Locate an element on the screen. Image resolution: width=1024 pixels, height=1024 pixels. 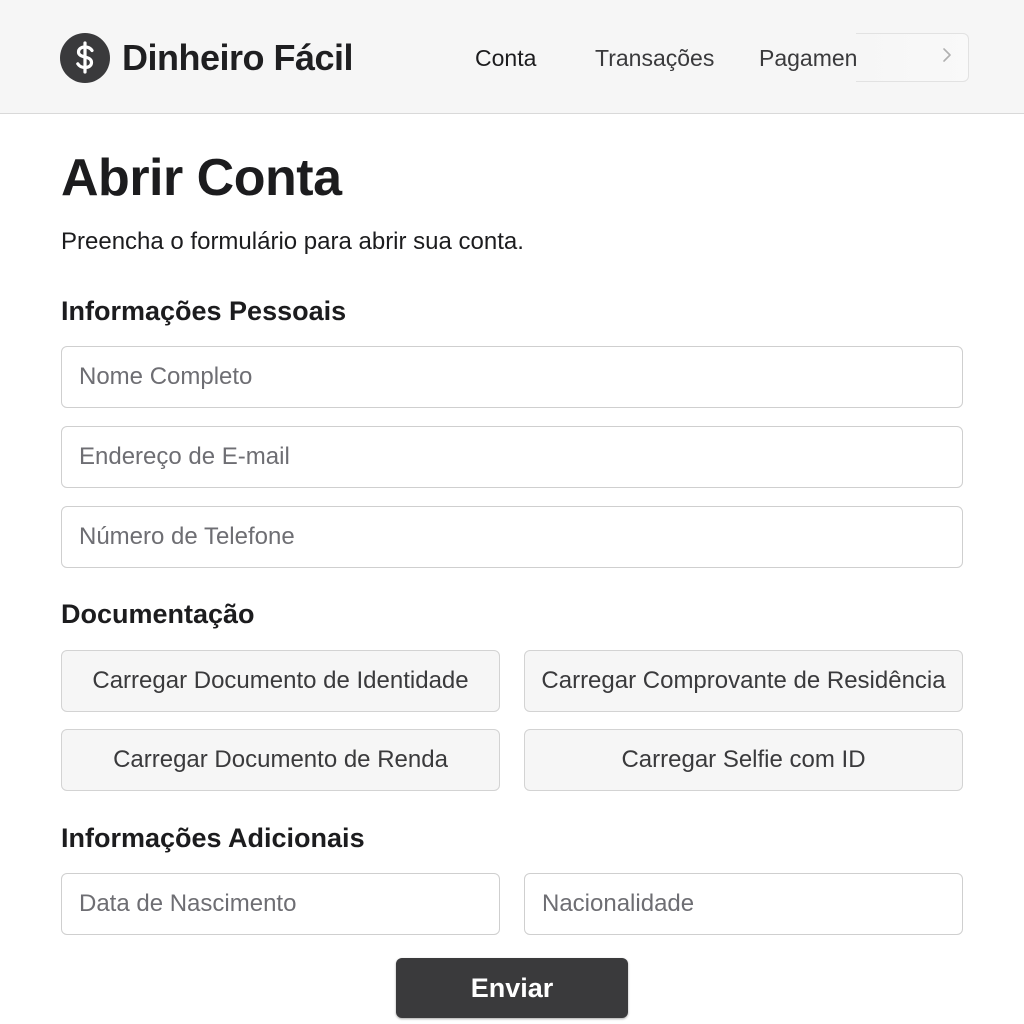
phone-input is located at coordinates (512, 537).